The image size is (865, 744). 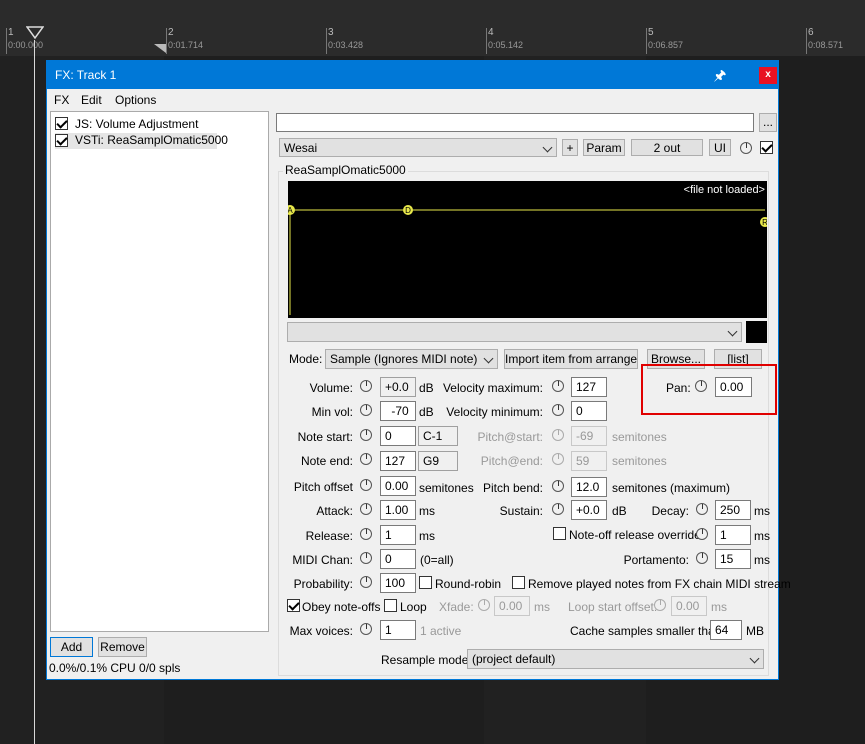 What do you see at coordinates (768, 75) in the screenshot?
I see `close-button: x` at bounding box center [768, 75].